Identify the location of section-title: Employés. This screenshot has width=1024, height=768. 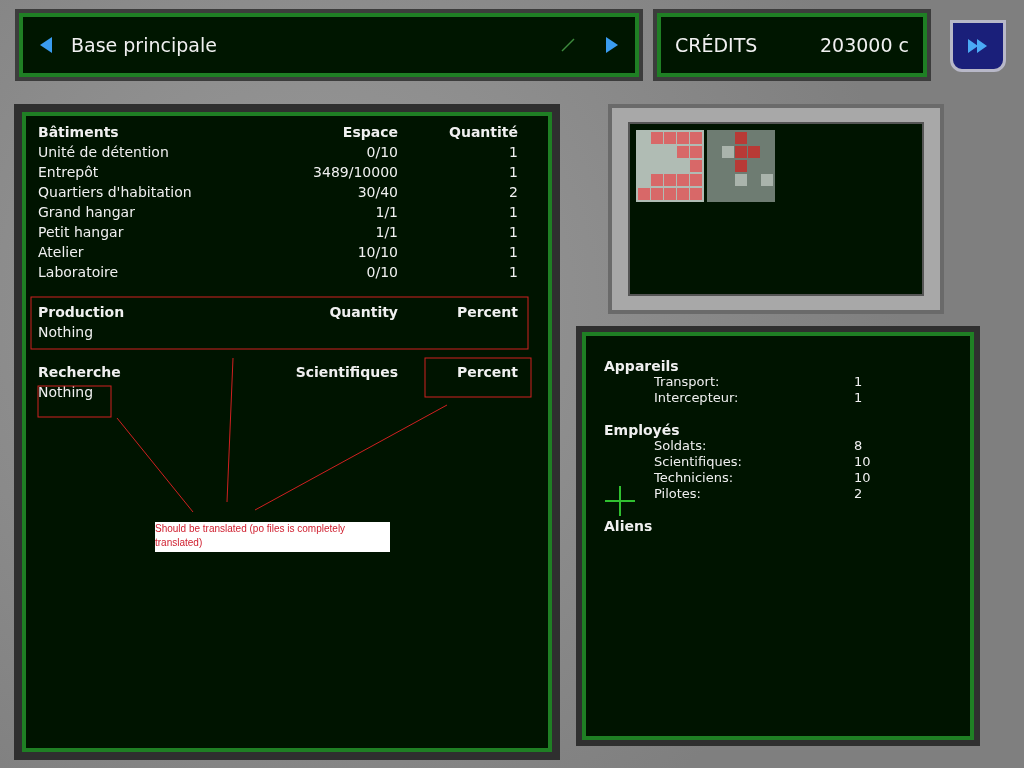
(642, 430).